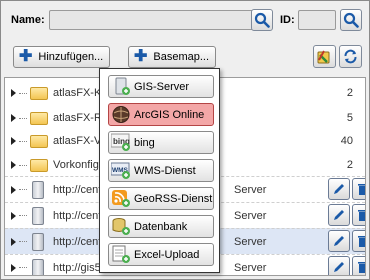 This screenshot has width=370, height=280. I want to click on menu-item-label: bing, so click(144, 142).